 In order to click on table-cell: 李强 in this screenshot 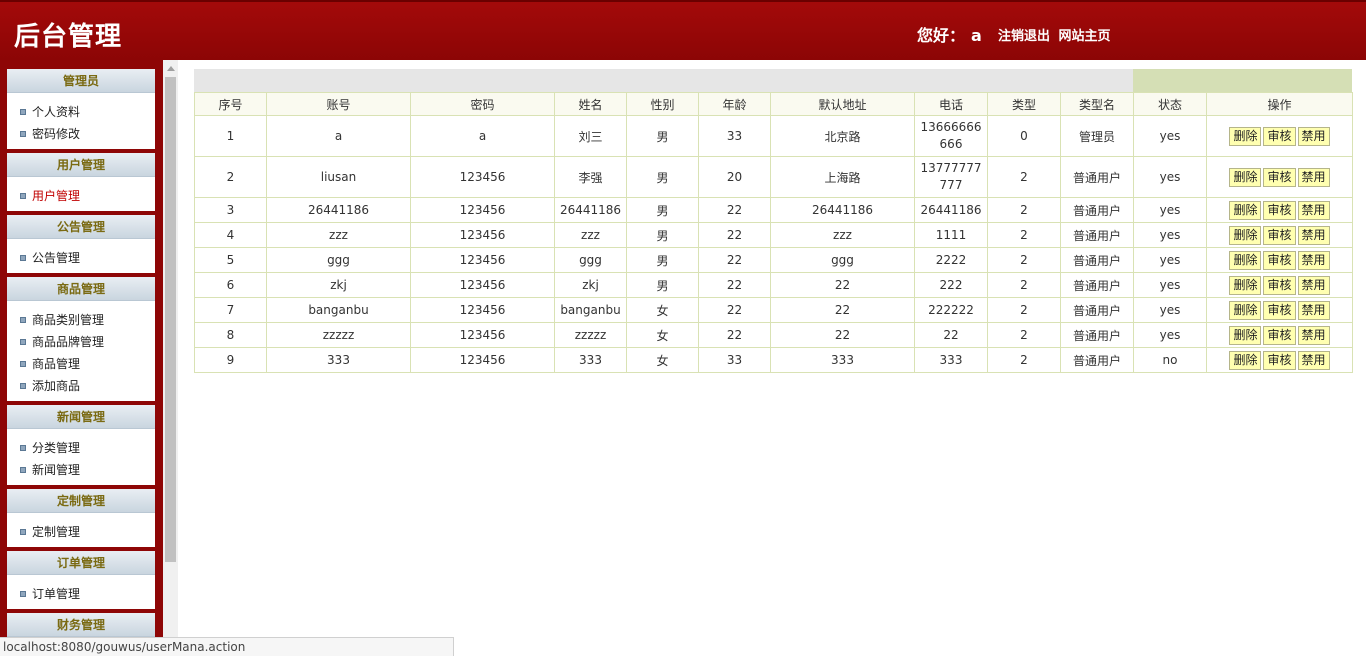, I will do `click(590, 177)`.